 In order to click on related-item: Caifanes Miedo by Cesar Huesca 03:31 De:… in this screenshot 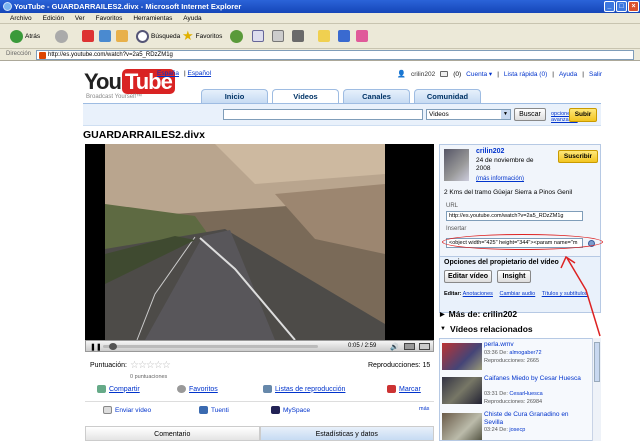, I will do `click(516, 391)`.